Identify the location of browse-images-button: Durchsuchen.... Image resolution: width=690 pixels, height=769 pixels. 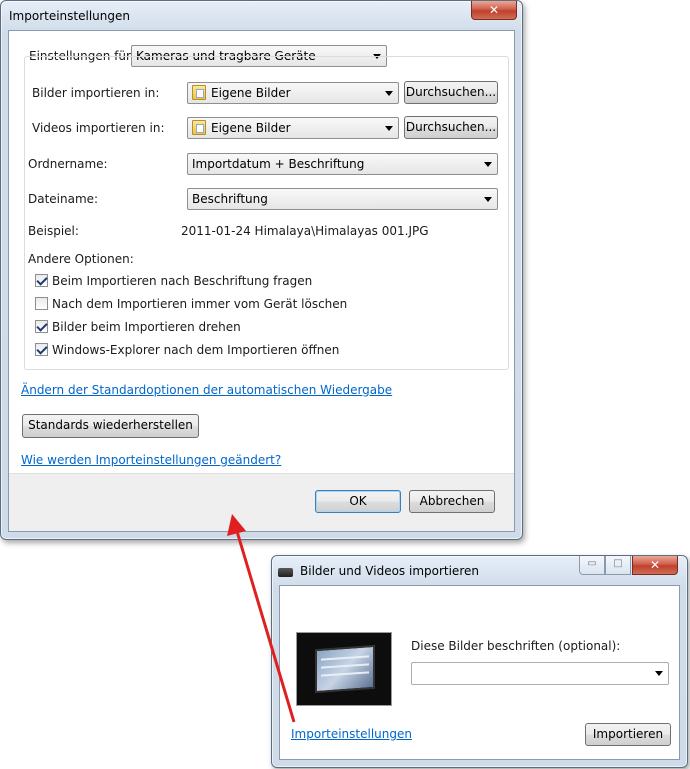
(451, 92).